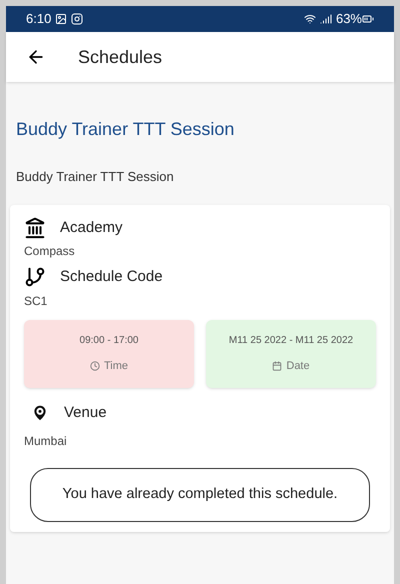  I want to click on clock-icon, so click(95, 366).